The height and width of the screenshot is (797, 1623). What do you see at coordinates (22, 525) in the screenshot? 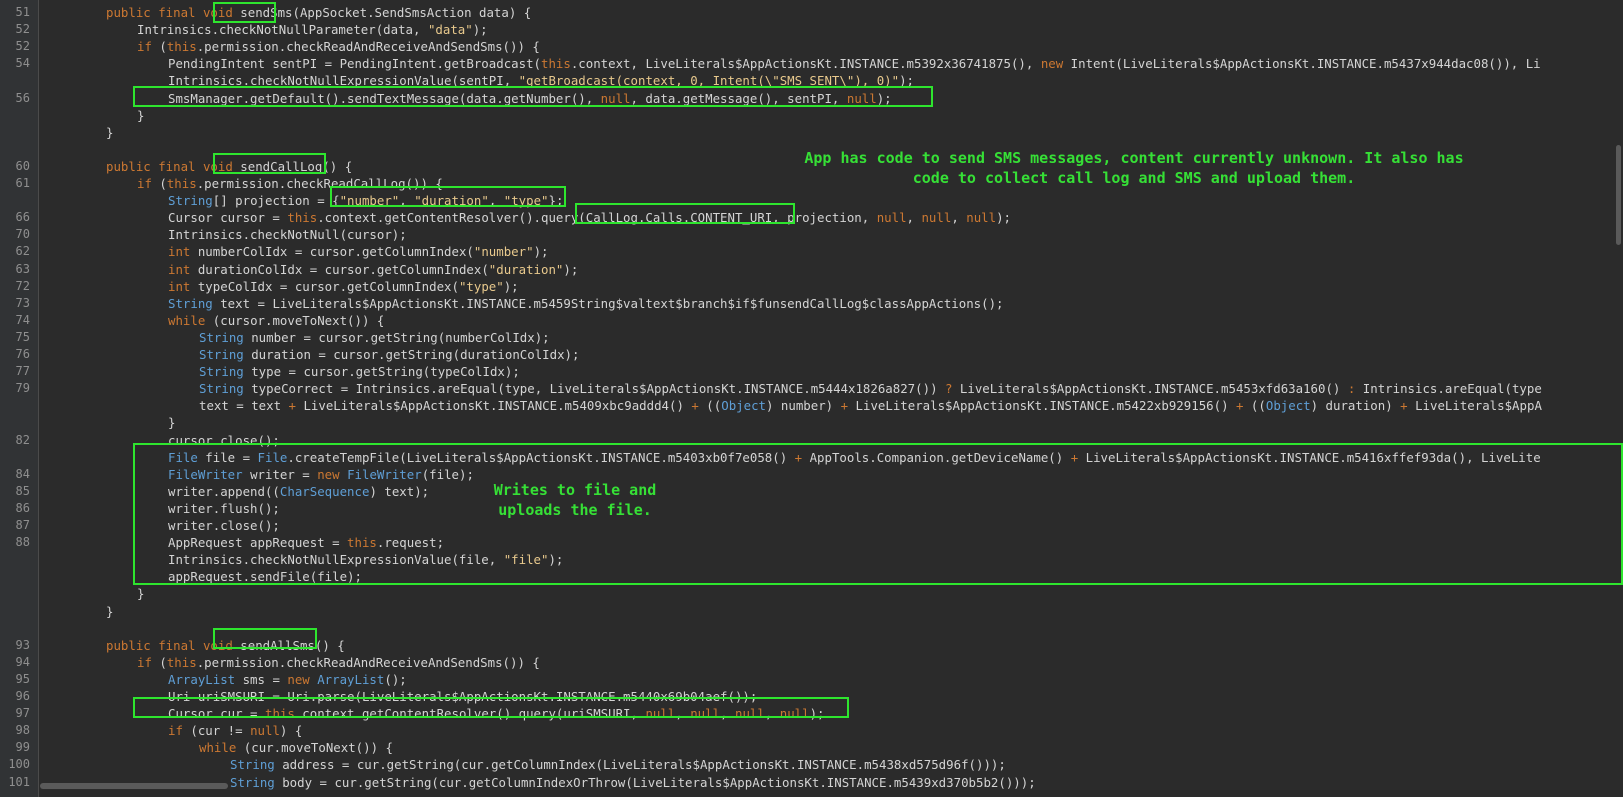
I see `line-number: 87` at bounding box center [22, 525].